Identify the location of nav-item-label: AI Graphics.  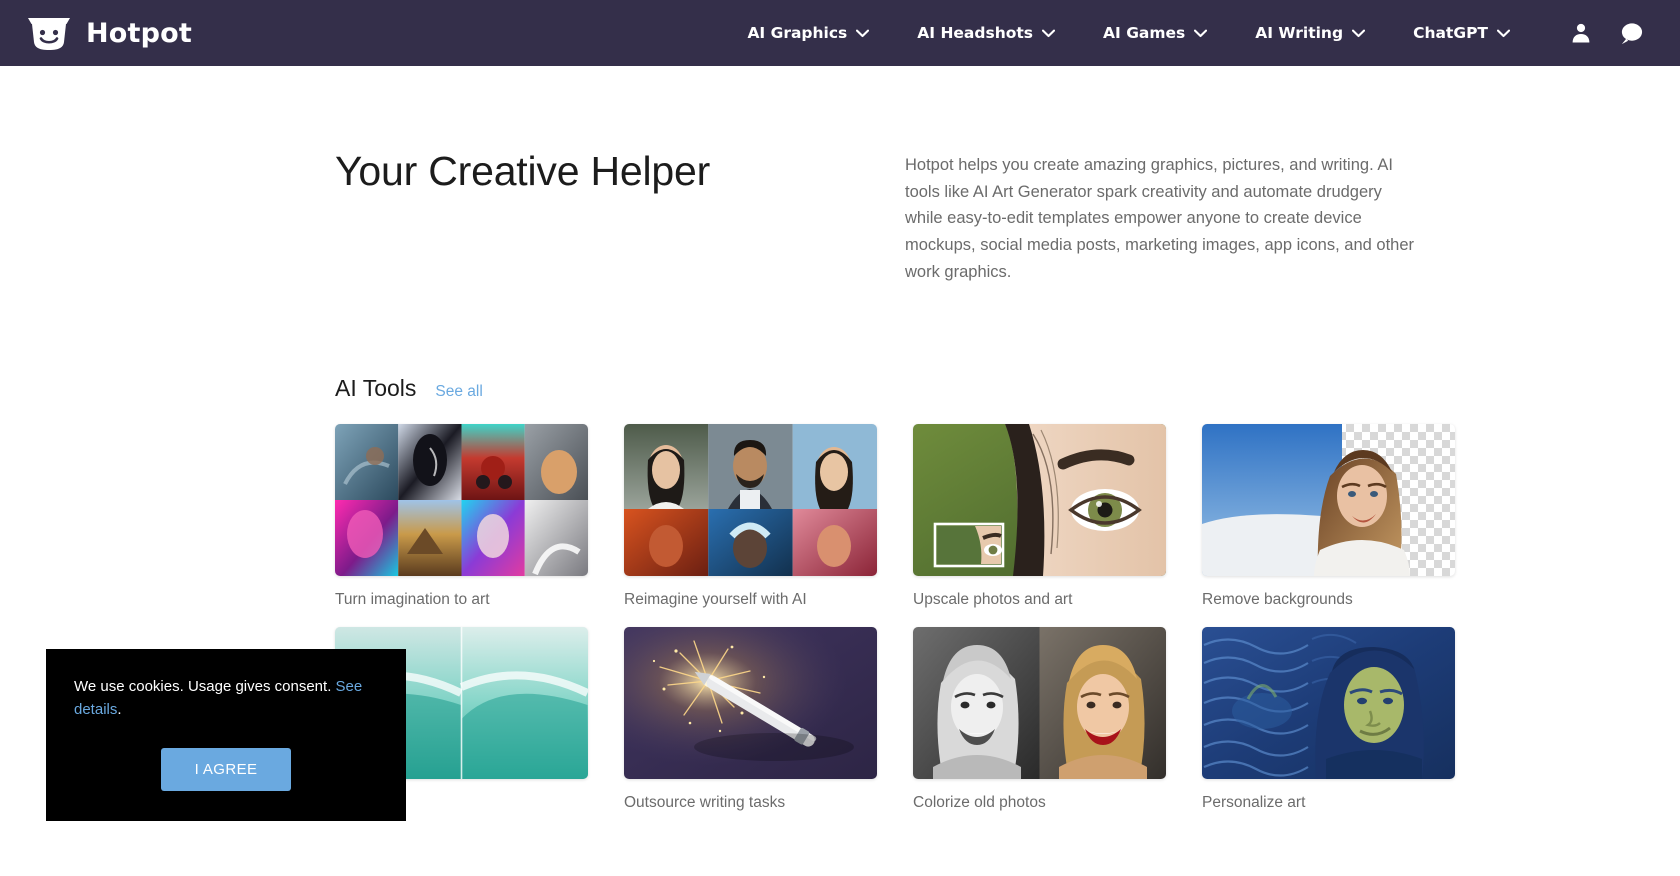
(797, 33).